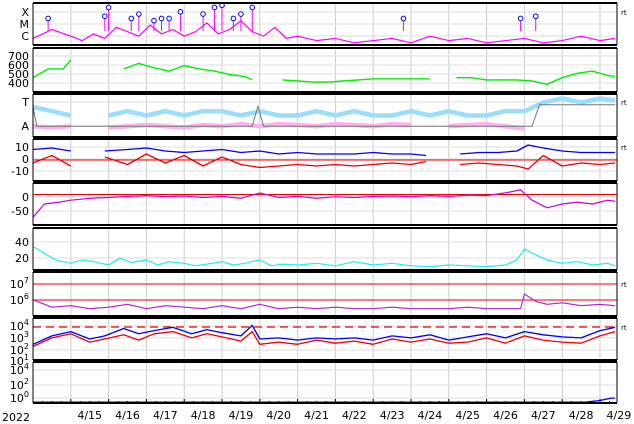  I want to click on x-tick-label: 4/25, so click(467, 415).